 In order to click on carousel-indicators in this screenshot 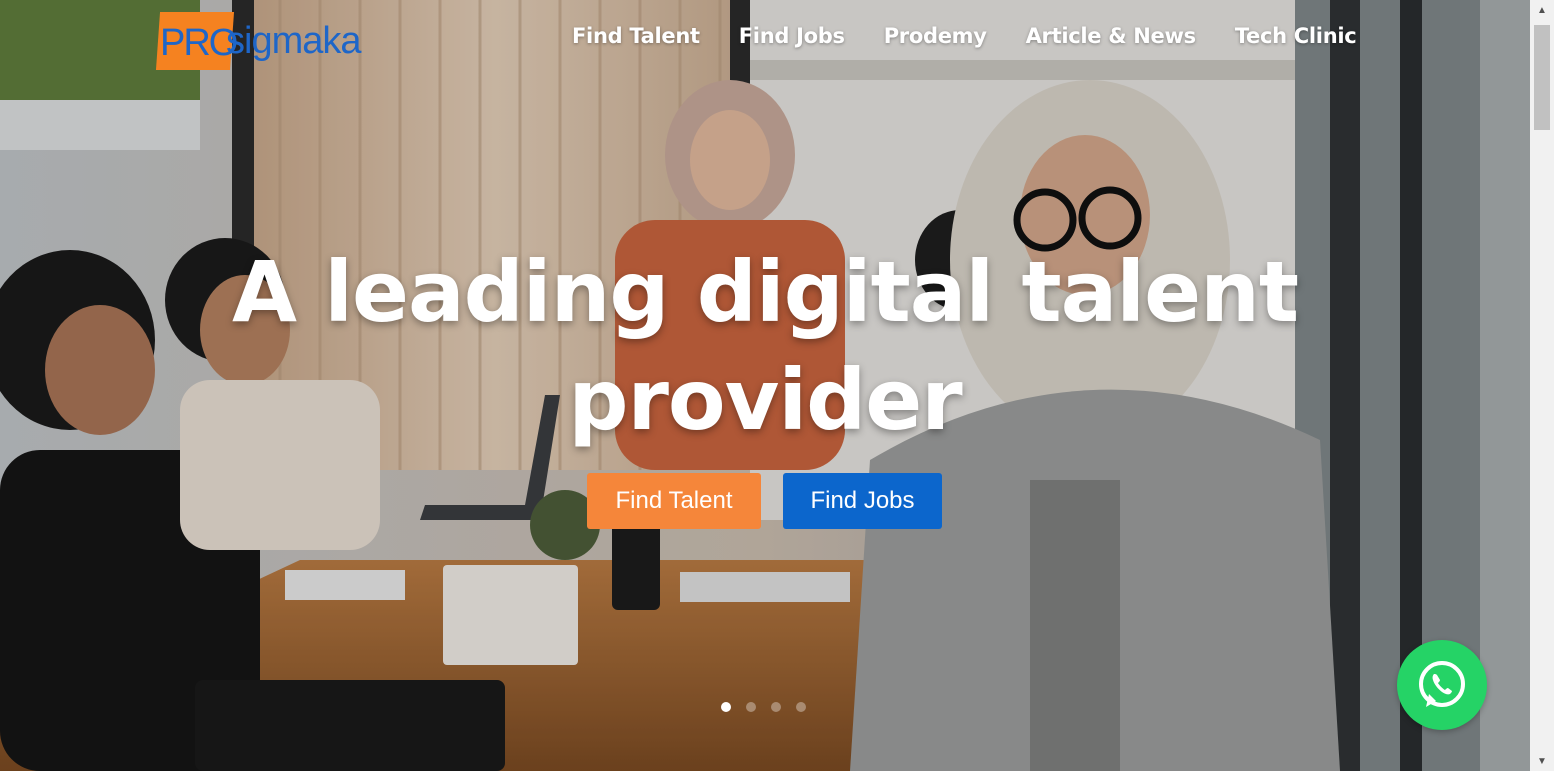, I will do `click(763, 707)`.